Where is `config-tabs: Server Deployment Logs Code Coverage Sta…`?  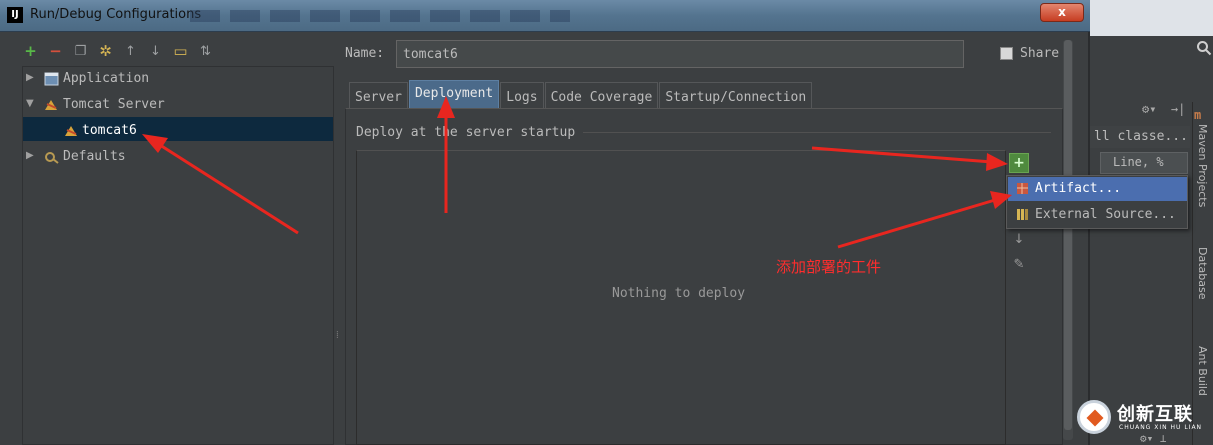 config-tabs: Server Deployment Logs Code Coverage Sta… is located at coordinates (581, 95).